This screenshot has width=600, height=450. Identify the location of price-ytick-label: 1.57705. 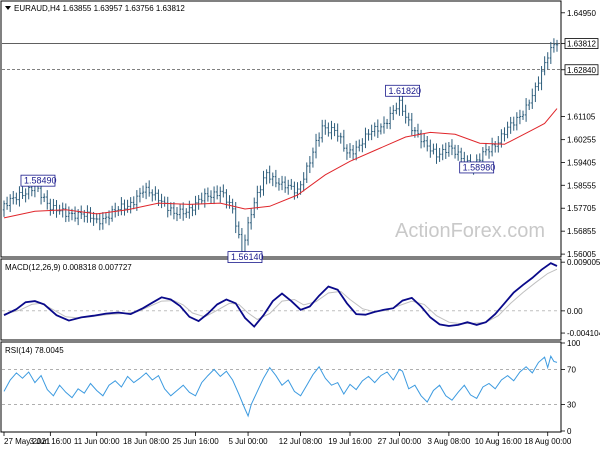
(581, 208).